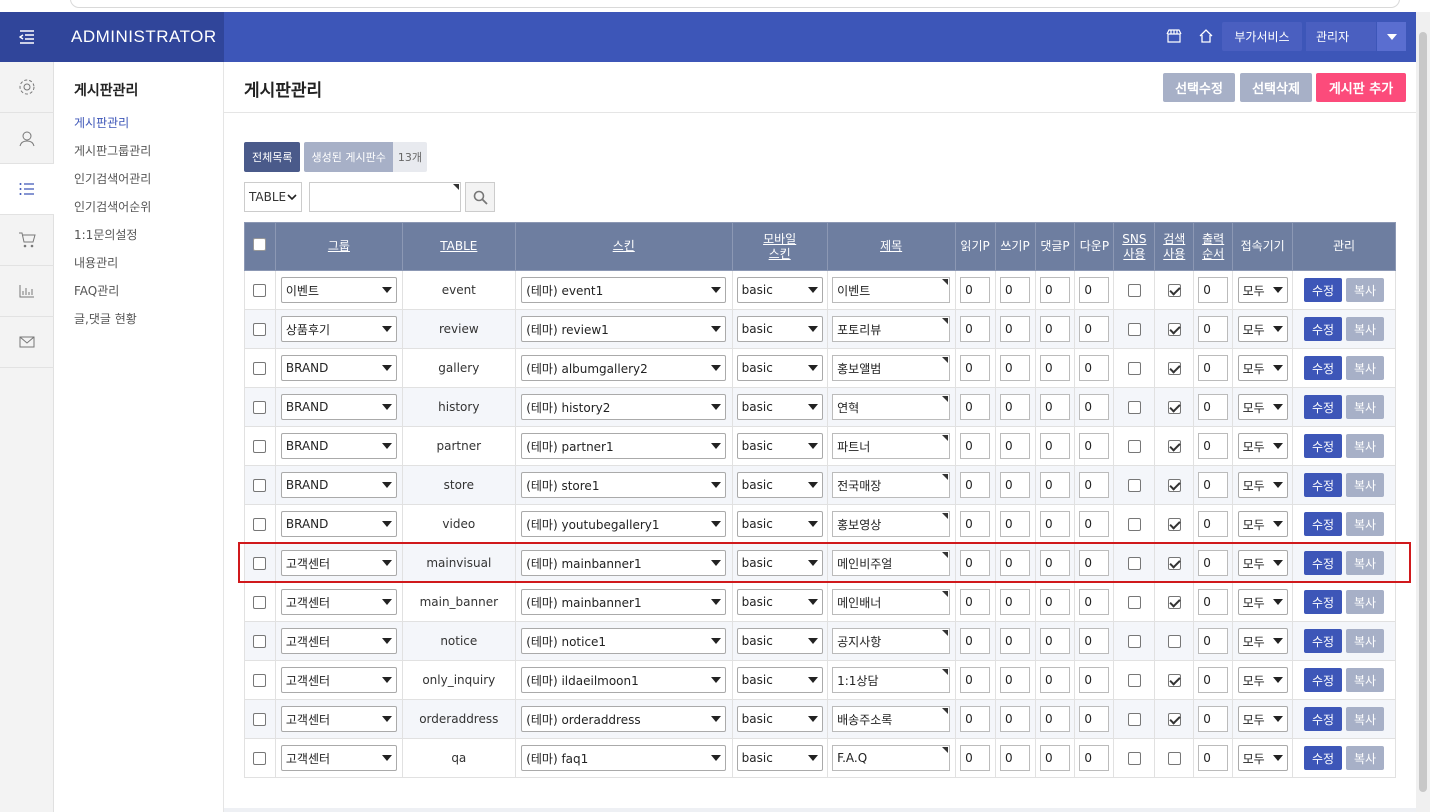  What do you see at coordinates (458, 246) in the screenshot?
I see `header-table: TABLE` at bounding box center [458, 246].